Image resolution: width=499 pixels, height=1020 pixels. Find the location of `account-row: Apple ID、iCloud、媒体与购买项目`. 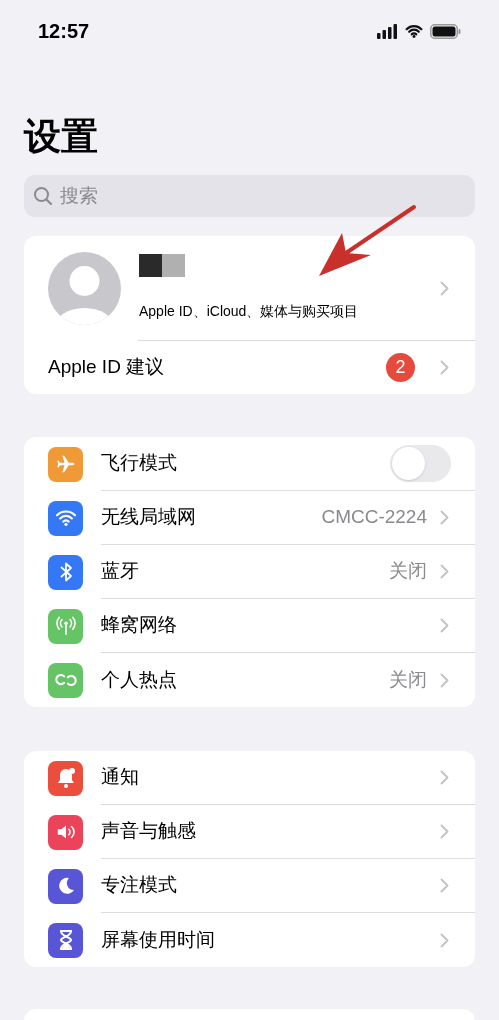

account-row: Apple ID、iCloud、媒体与购买项目 is located at coordinates (249, 288).